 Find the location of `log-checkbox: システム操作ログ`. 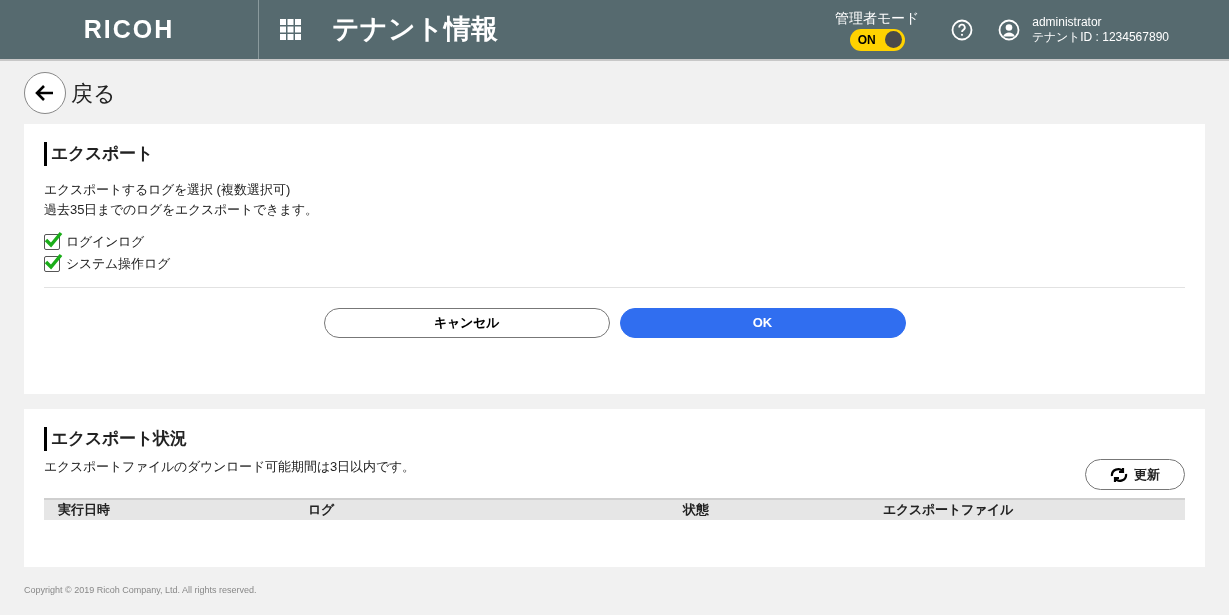

log-checkbox: システム操作ログ is located at coordinates (107, 264).